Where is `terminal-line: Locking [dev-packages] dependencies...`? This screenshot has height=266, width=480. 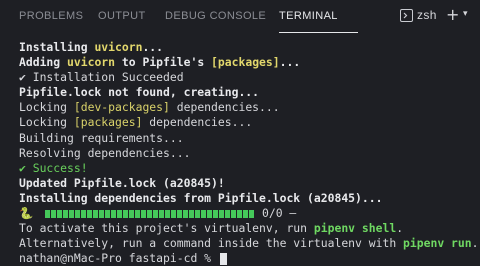 terminal-line: Locking [dev-packages] dependencies... is located at coordinates (149, 107).